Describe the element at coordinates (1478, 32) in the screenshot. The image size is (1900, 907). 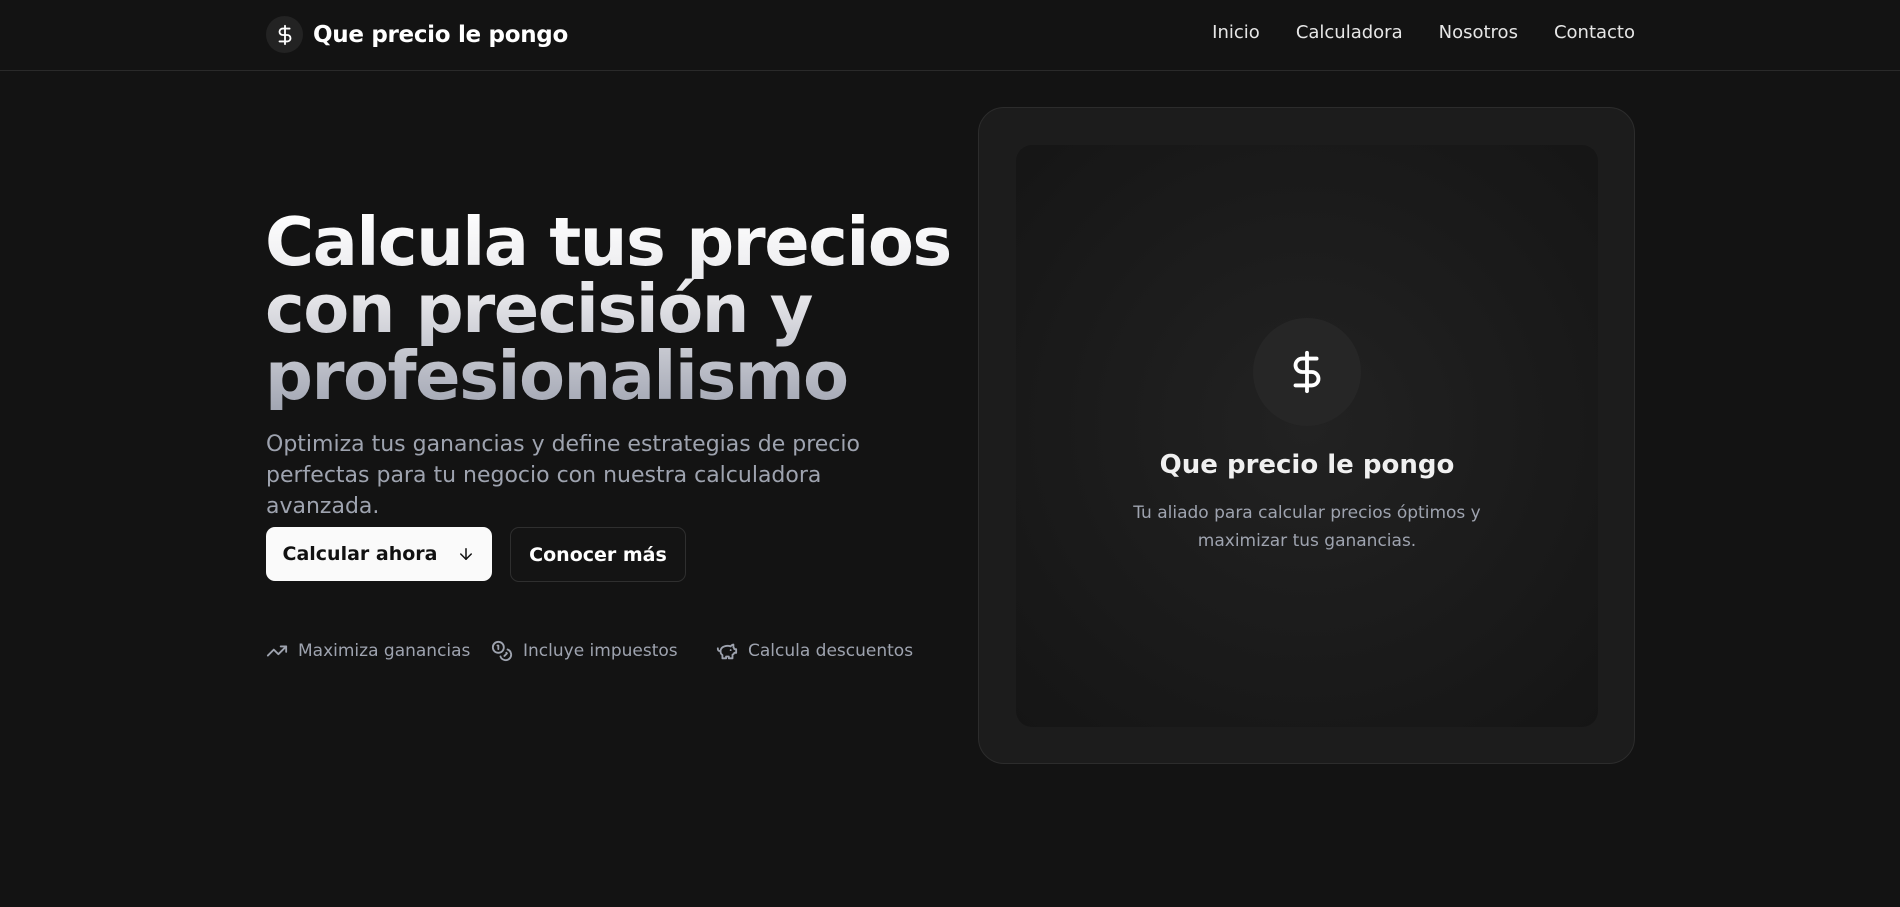
I see `nav-link-nosotros: Nosotros` at that location.